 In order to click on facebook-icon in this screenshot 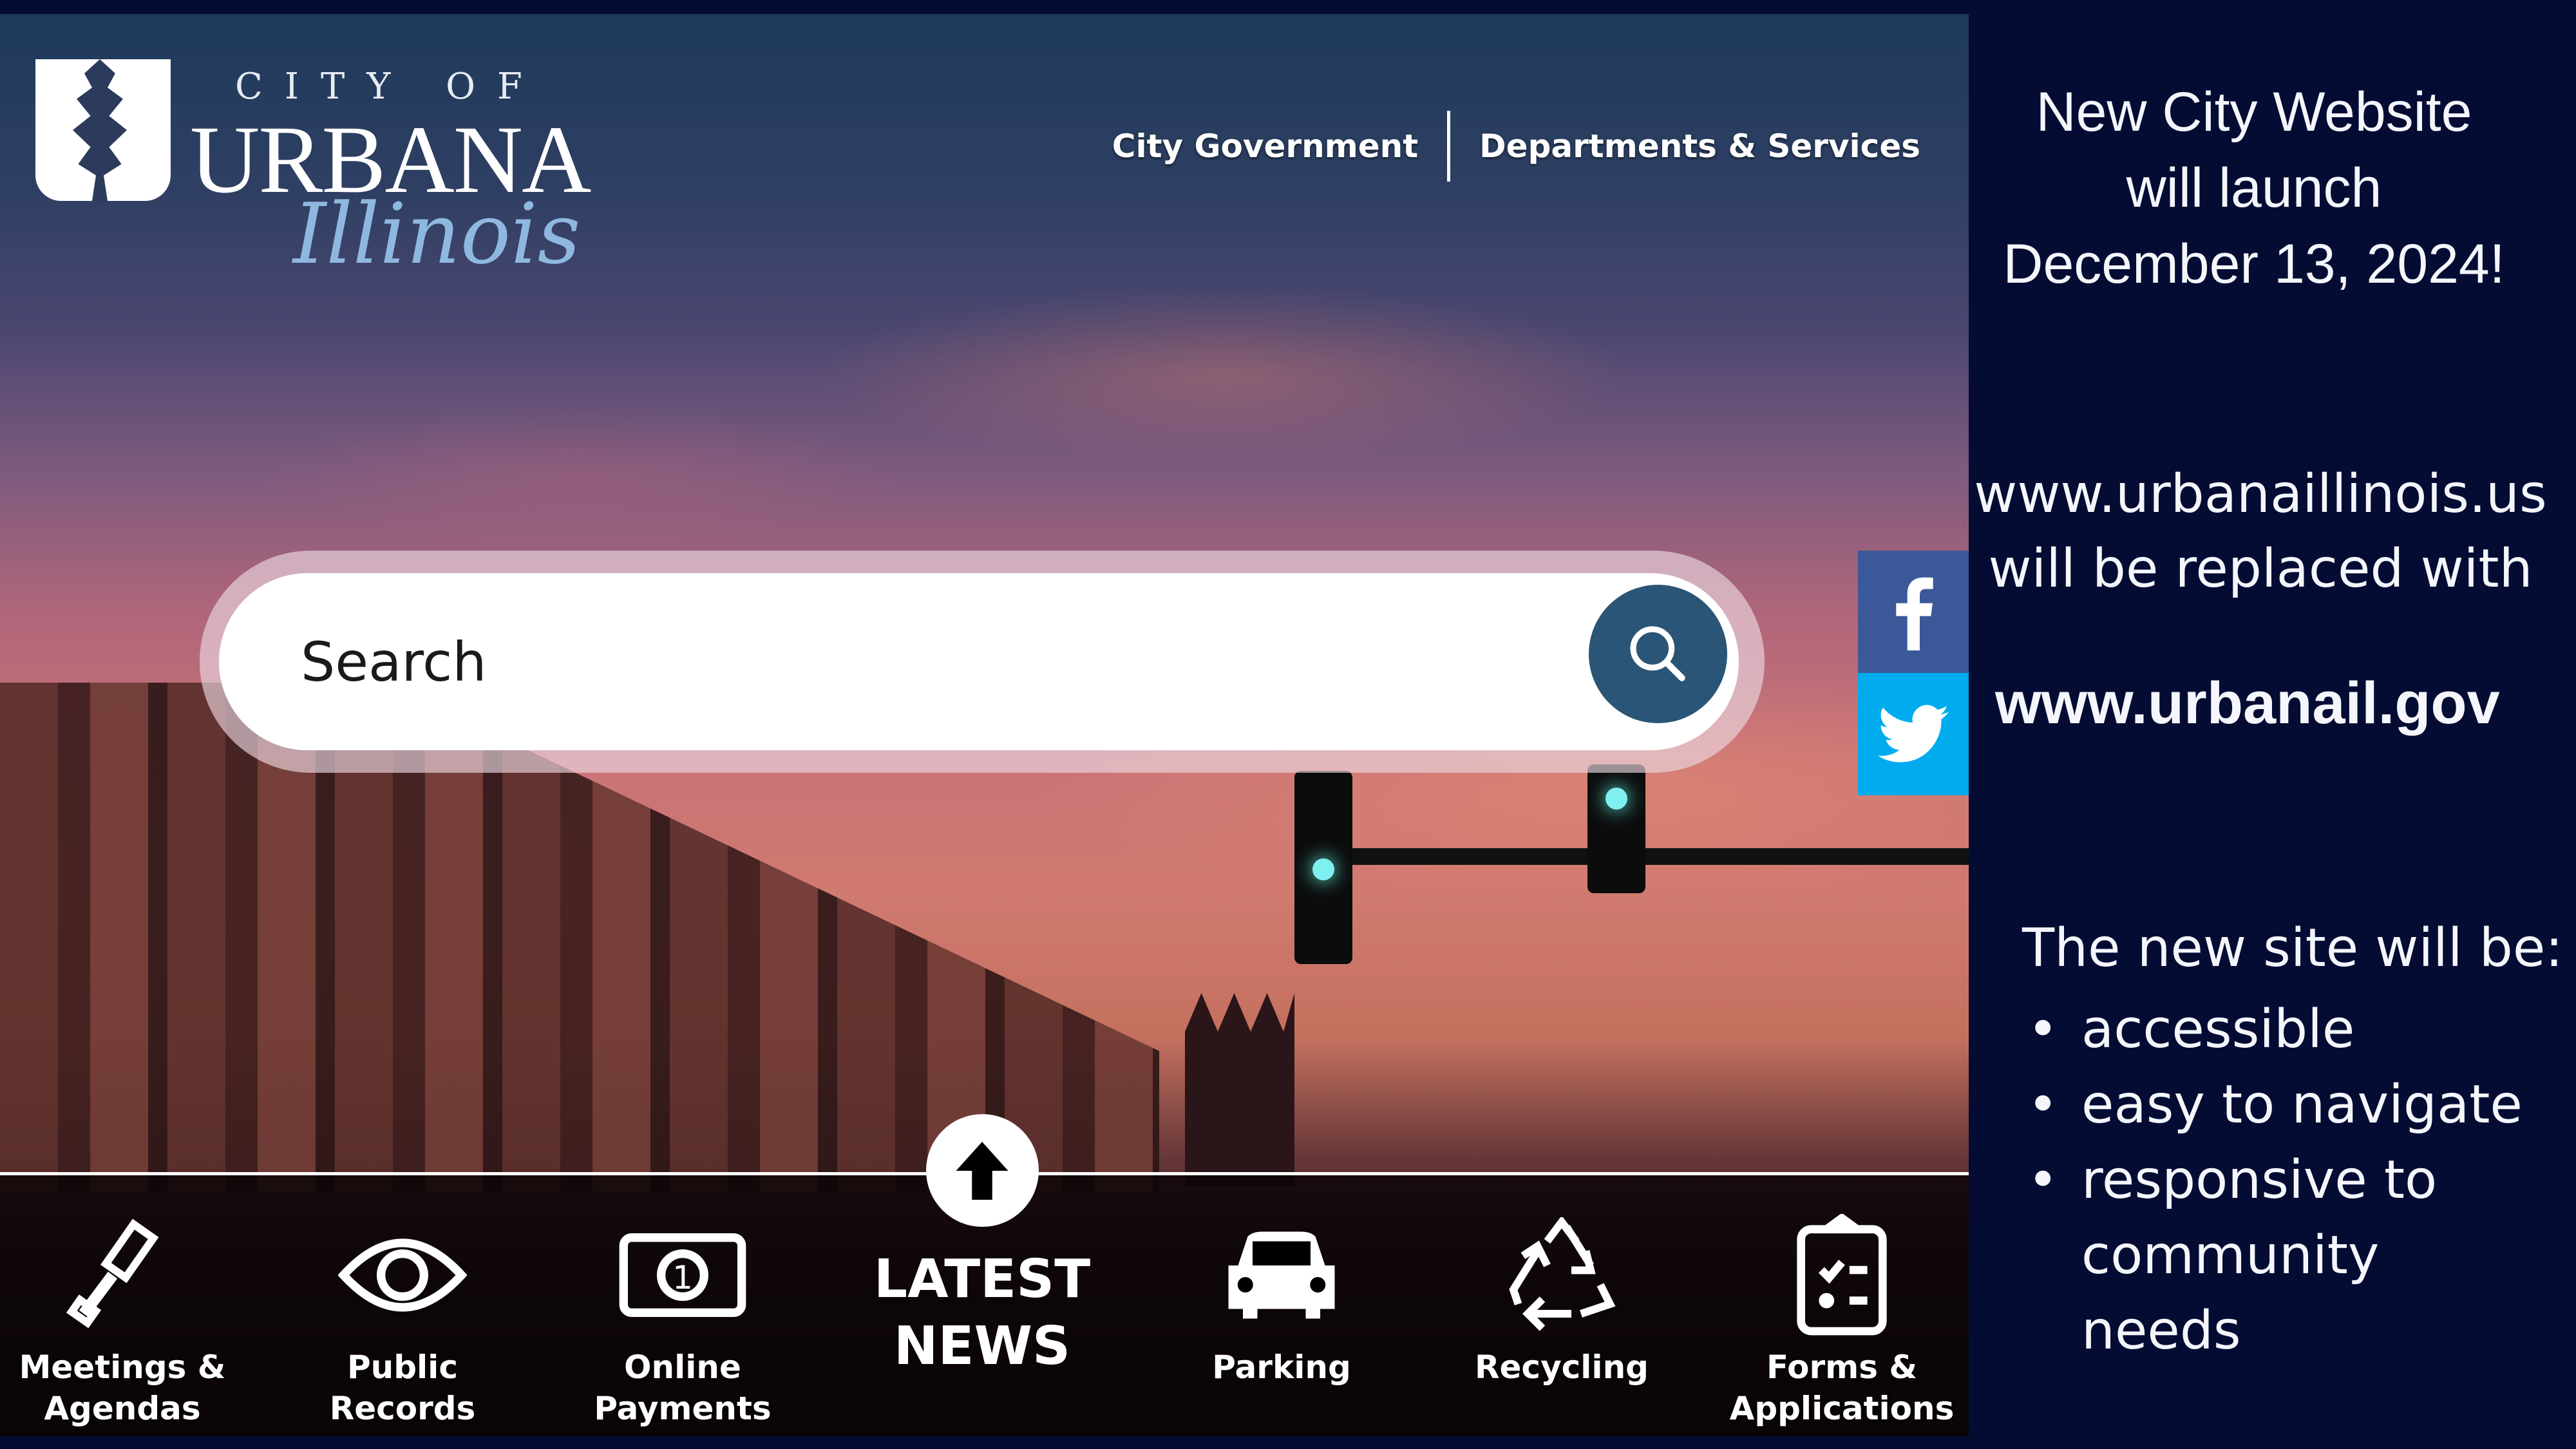, I will do `click(1915, 613)`.